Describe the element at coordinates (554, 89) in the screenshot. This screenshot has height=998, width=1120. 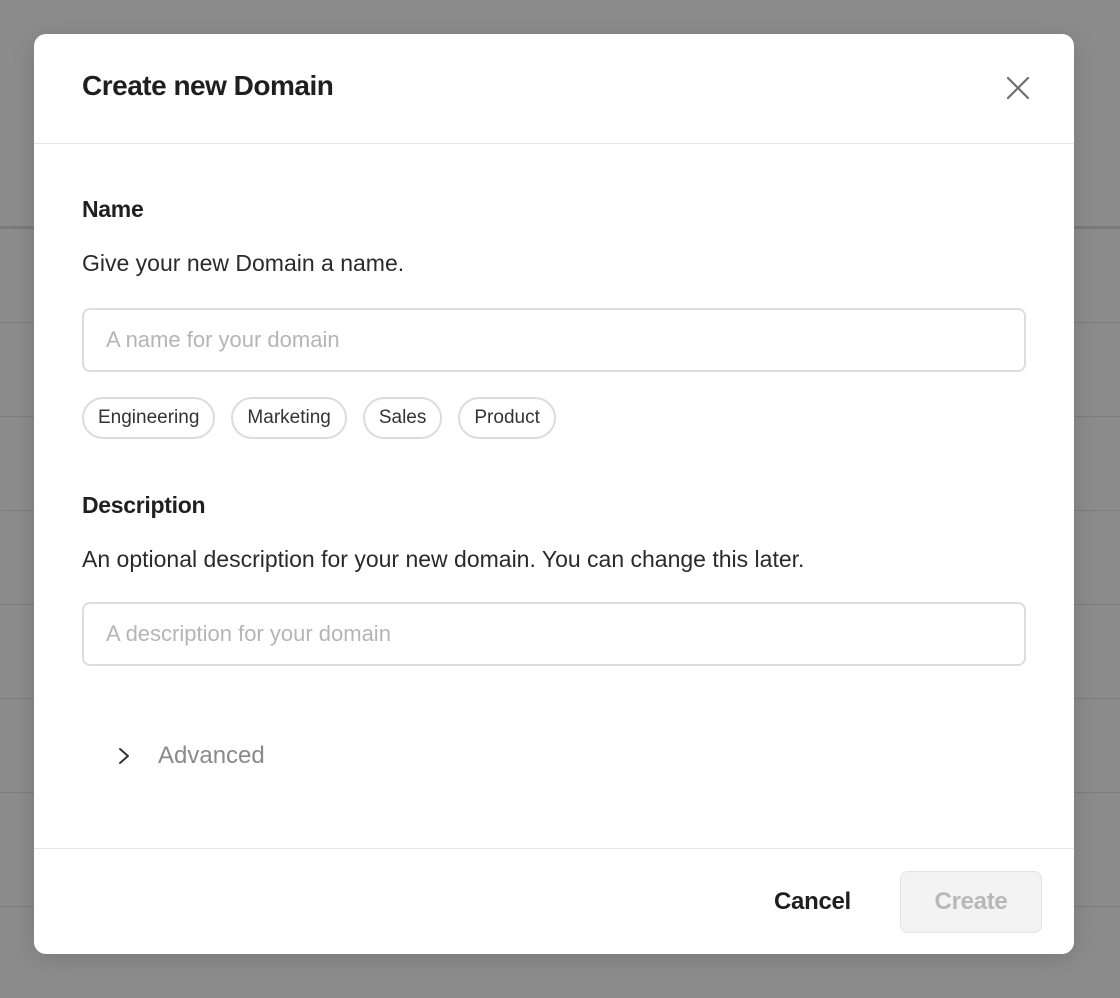
I see `dialog-header: Create new Domain` at that location.